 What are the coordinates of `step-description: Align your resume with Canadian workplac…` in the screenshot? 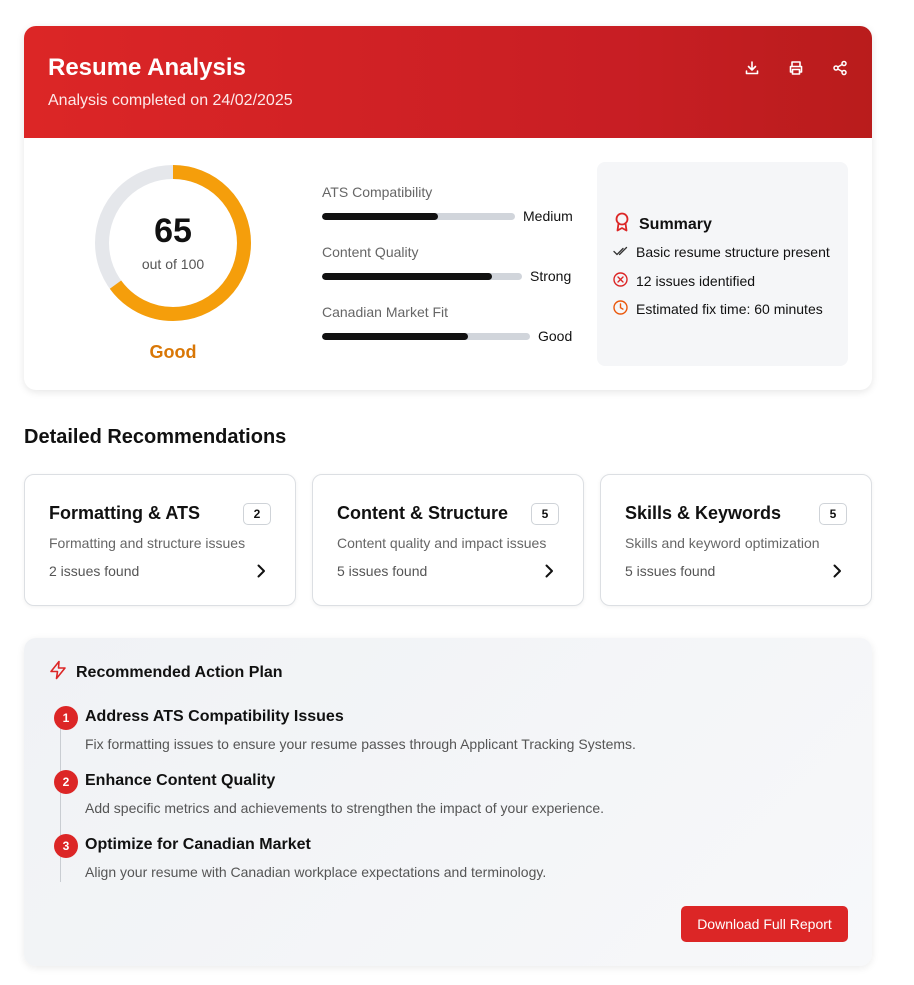 It's located at (316, 872).